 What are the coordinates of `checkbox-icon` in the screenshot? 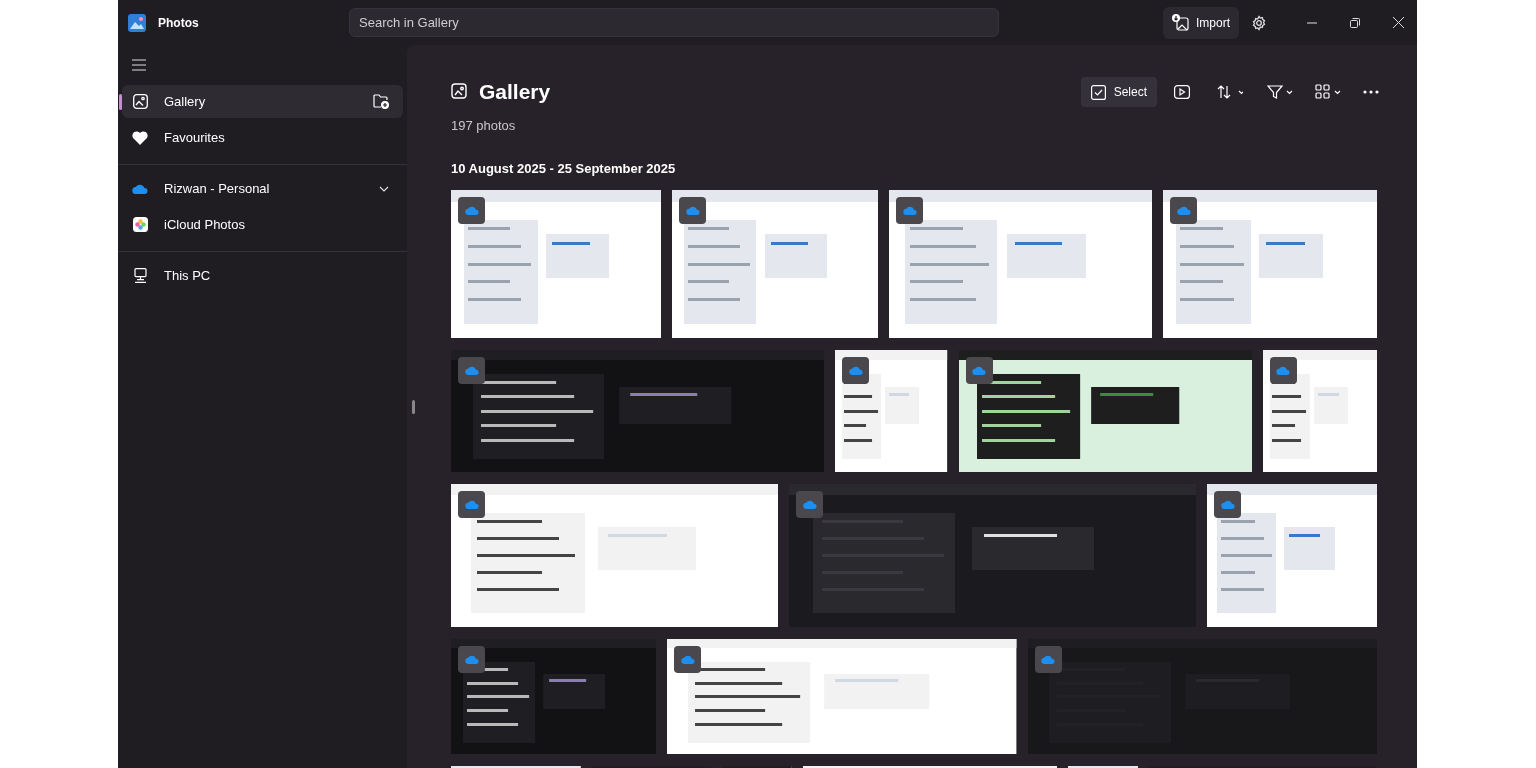 It's located at (1098, 92).